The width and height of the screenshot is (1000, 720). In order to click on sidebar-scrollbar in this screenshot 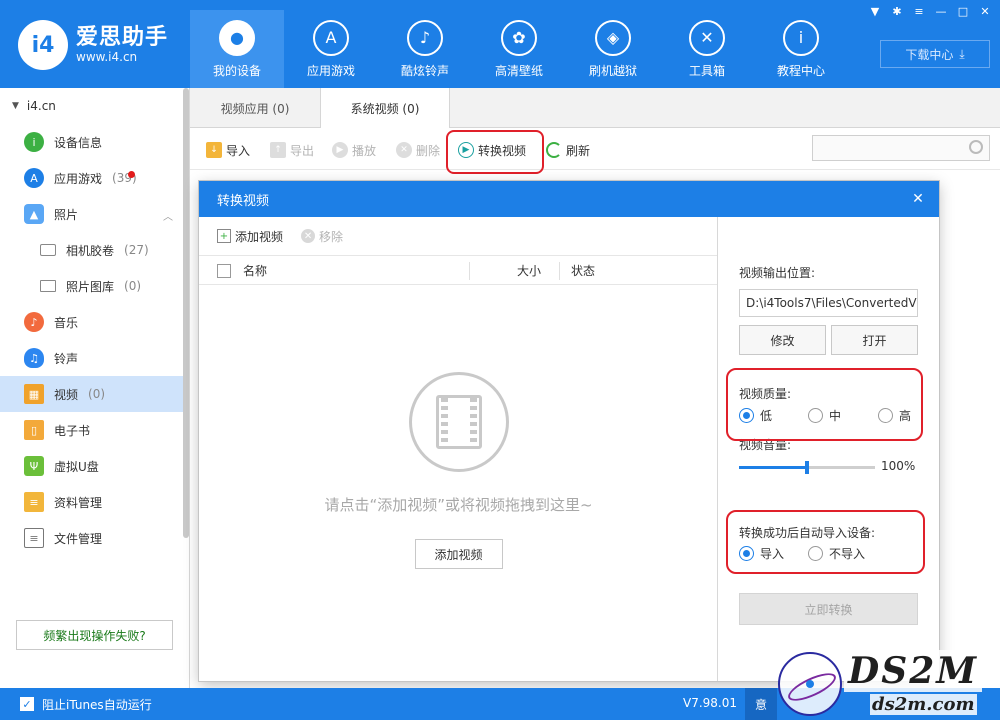, I will do `click(186, 313)`.